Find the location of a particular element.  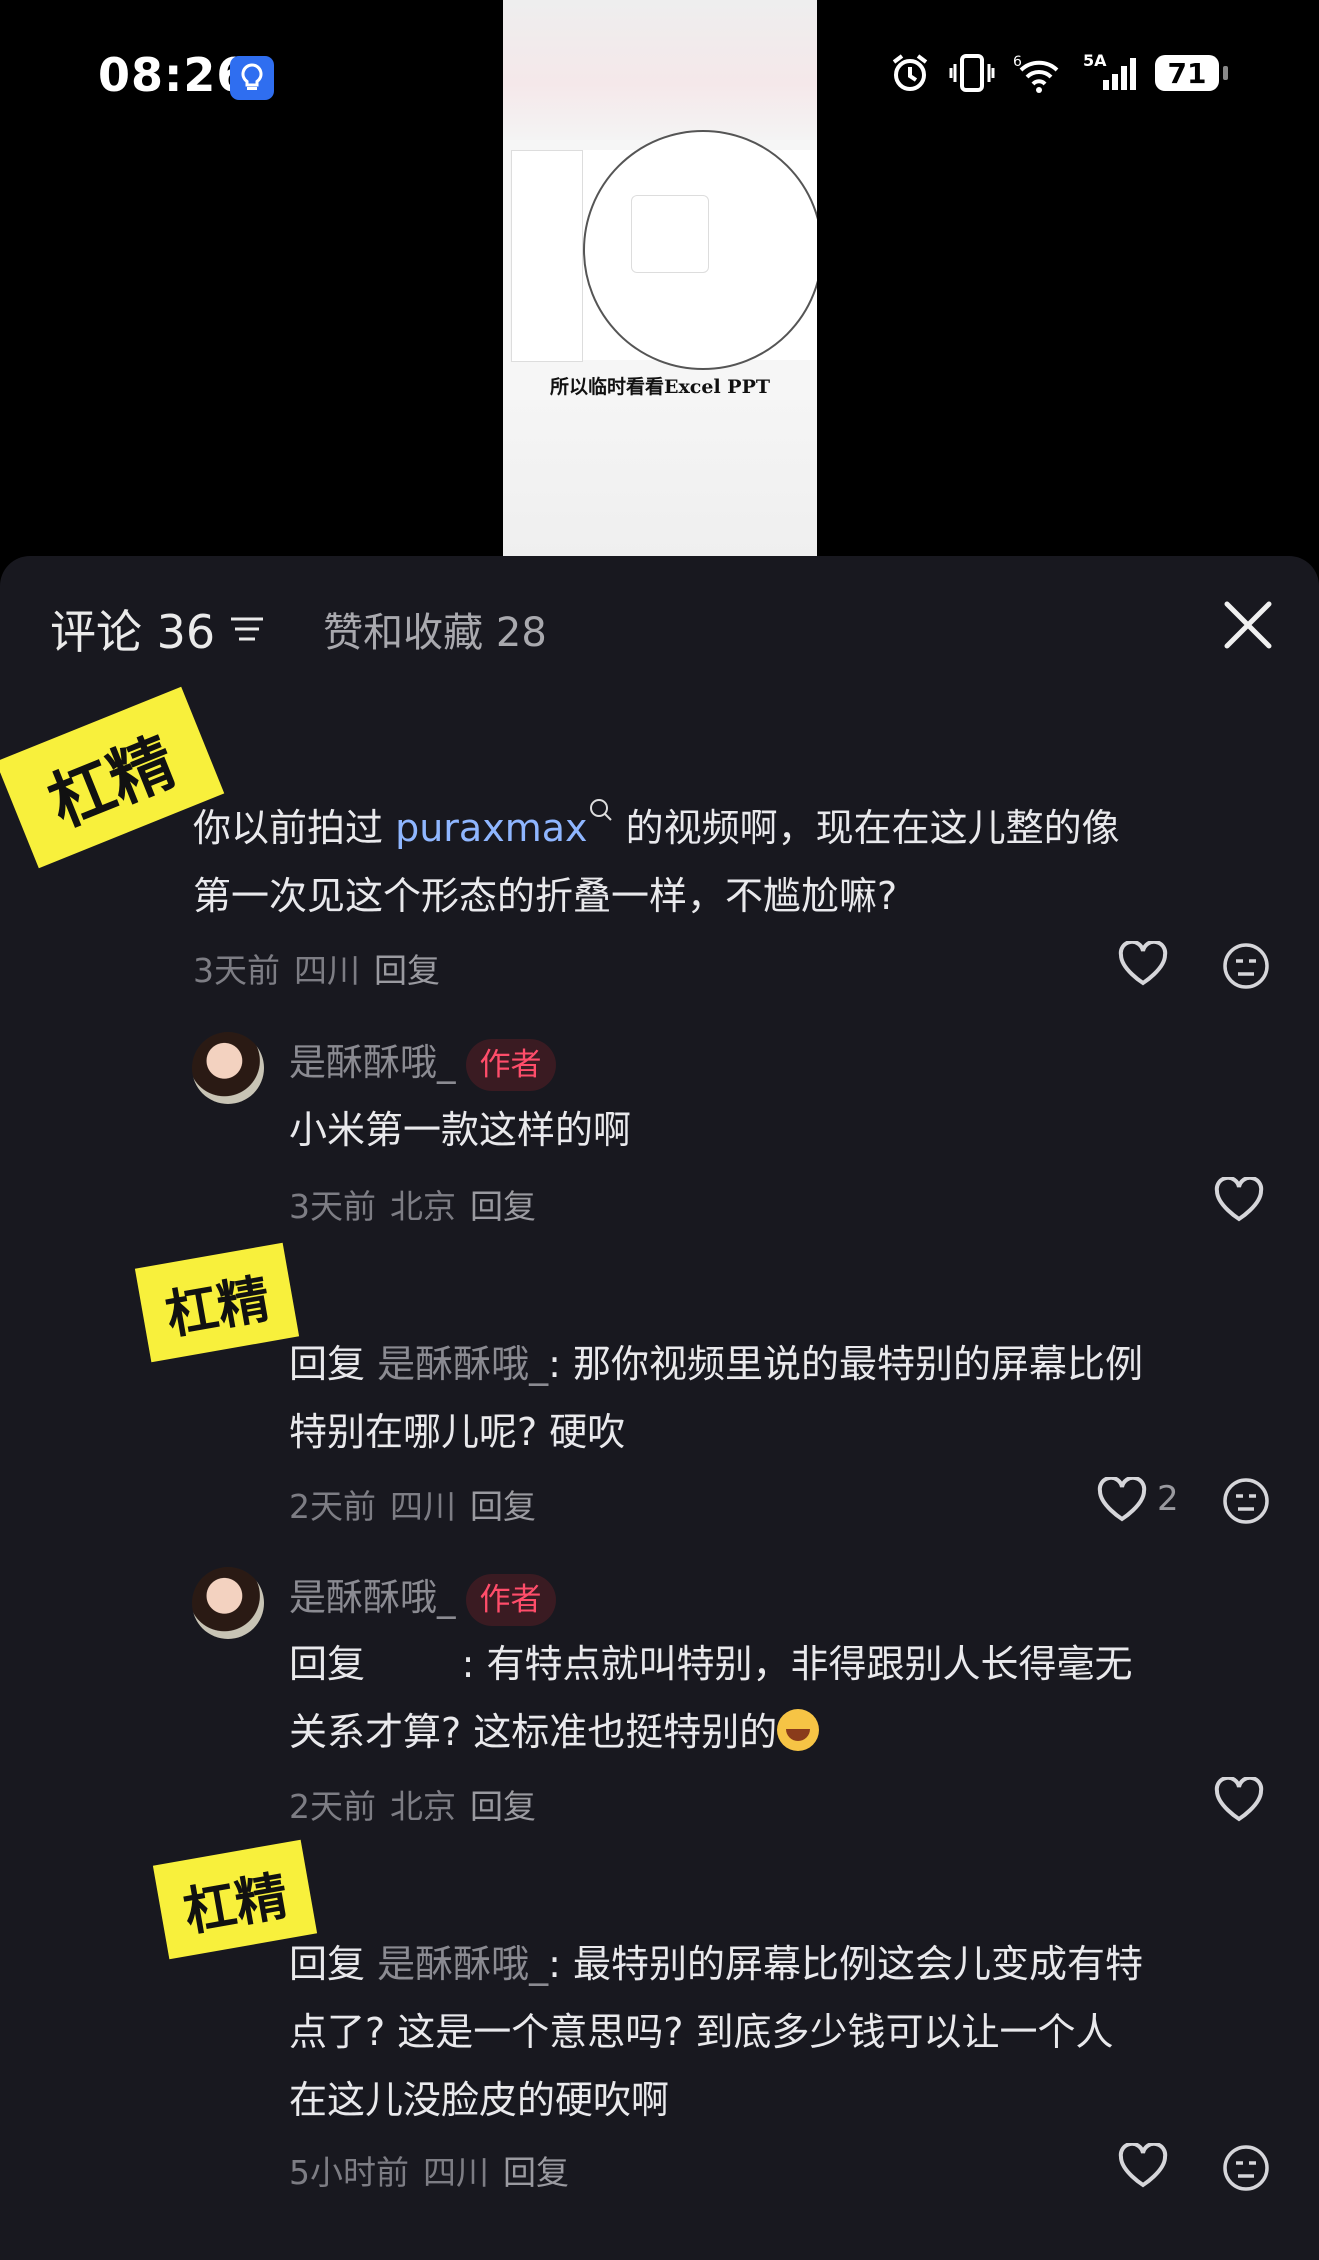

vibrate-icon is located at coordinates (972, 73).